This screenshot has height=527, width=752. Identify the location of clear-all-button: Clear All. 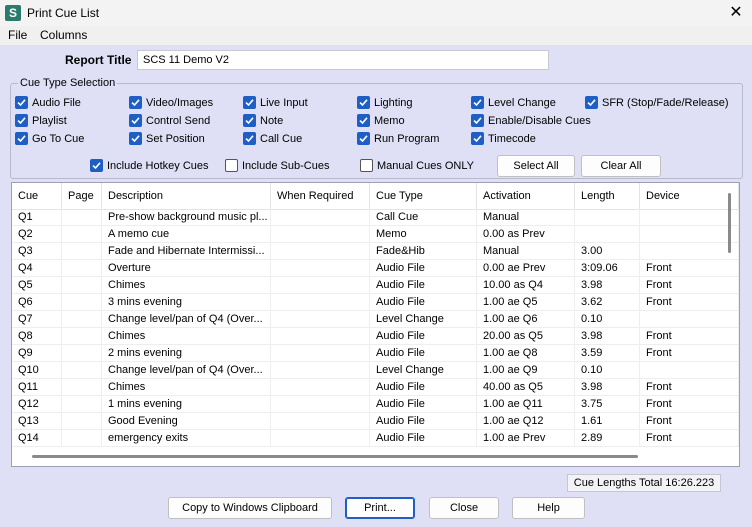
(621, 166).